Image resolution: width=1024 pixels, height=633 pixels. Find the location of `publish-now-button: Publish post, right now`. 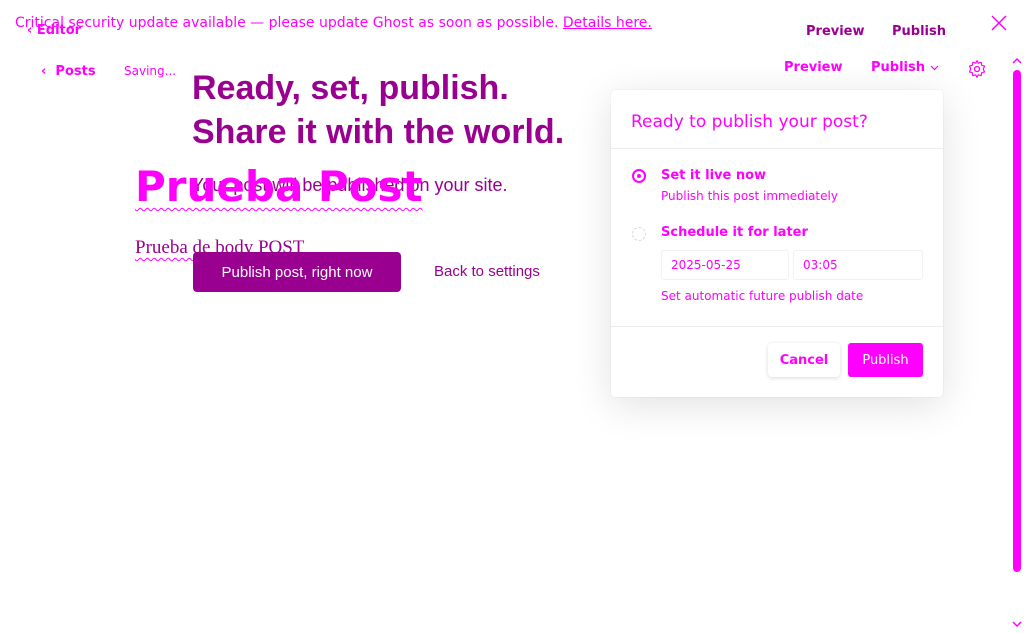

publish-now-button: Publish post, right now is located at coordinates (297, 272).